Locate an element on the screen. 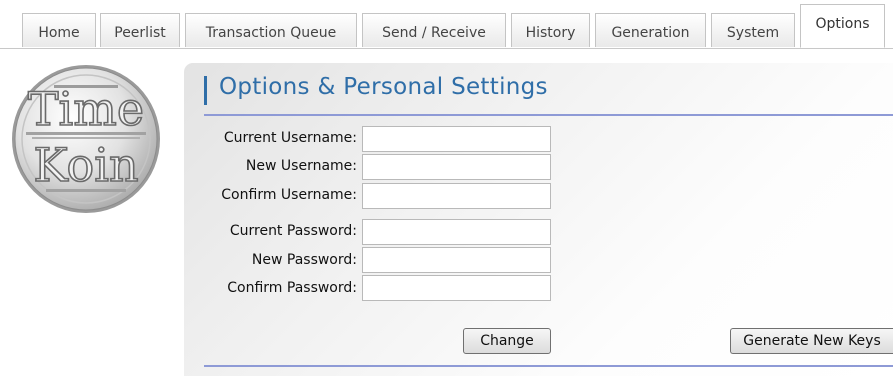 This screenshot has width=893, height=376. tab-send-receive: Send / Receive is located at coordinates (434, 30).